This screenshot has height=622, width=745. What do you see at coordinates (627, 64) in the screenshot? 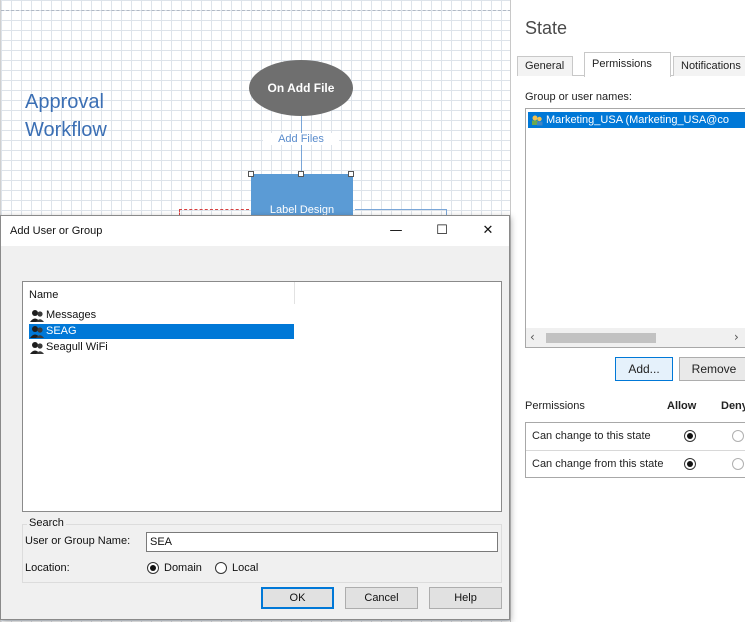
I see `tab-permissions: Permissions` at bounding box center [627, 64].